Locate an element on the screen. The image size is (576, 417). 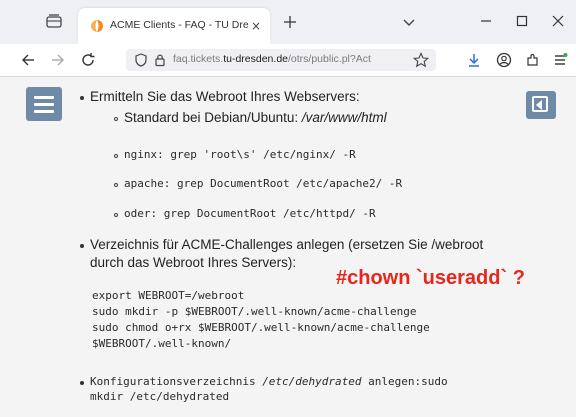
collapse-arrow-icon is located at coordinates (539, 105).